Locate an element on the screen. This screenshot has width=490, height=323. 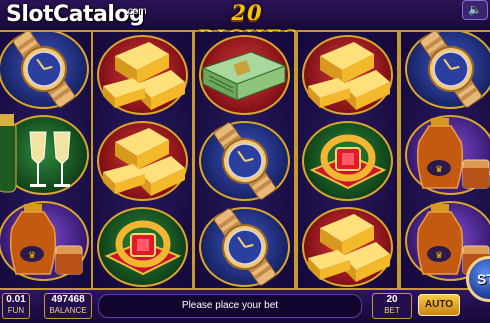
speaker-icon: 🔈 is located at coordinates (475, 10).